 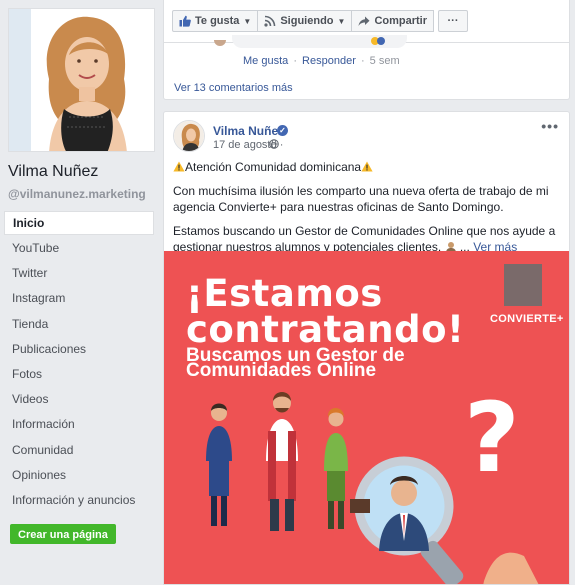 What do you see at coordinates (550, 126) in the screenshot?
I see `post-options-button: •••` at bounding box center [550, 126].